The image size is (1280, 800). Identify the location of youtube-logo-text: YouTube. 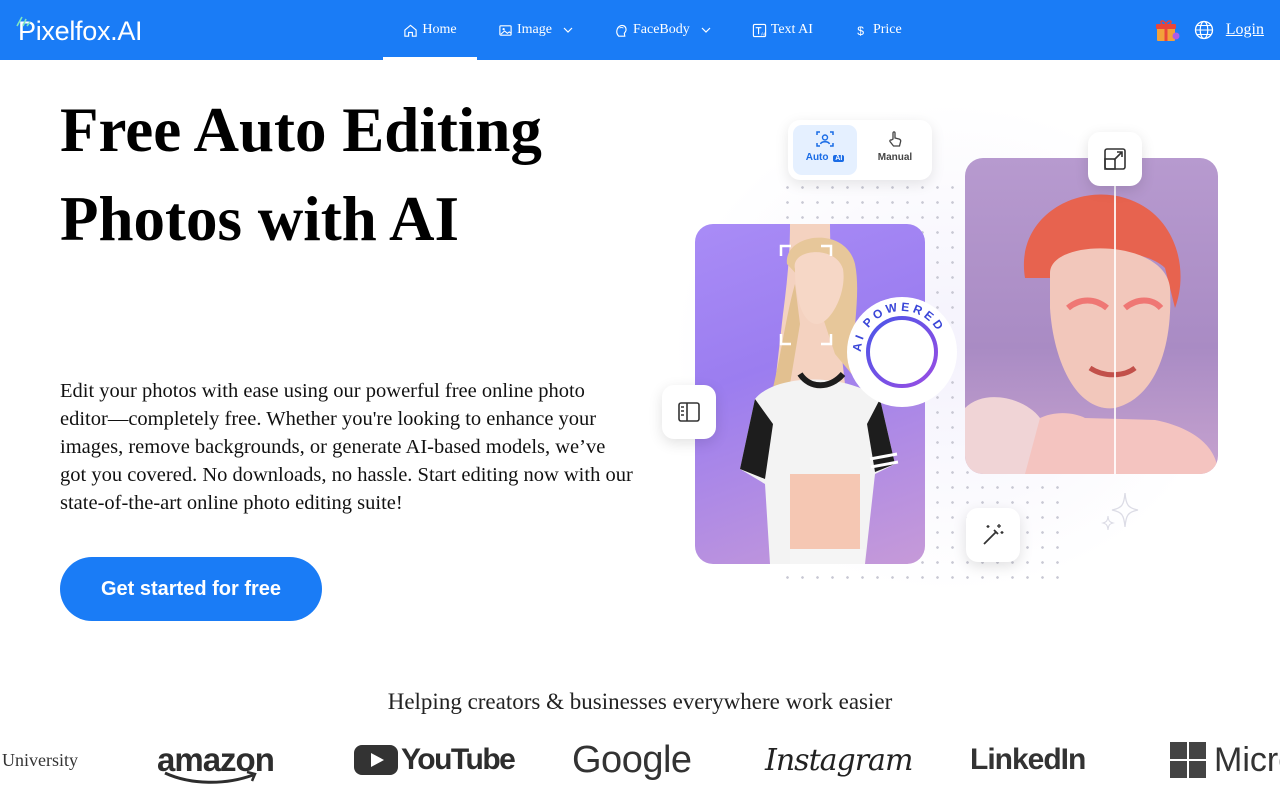
(458, 759).